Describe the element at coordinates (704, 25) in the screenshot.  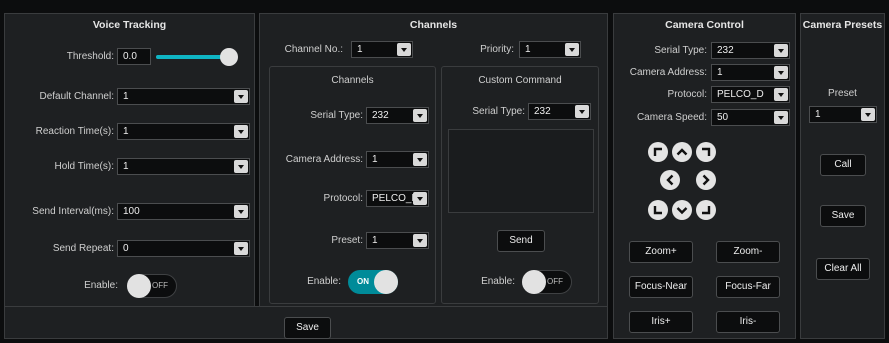
I see `camera-control-title: Camera Control` at that location.